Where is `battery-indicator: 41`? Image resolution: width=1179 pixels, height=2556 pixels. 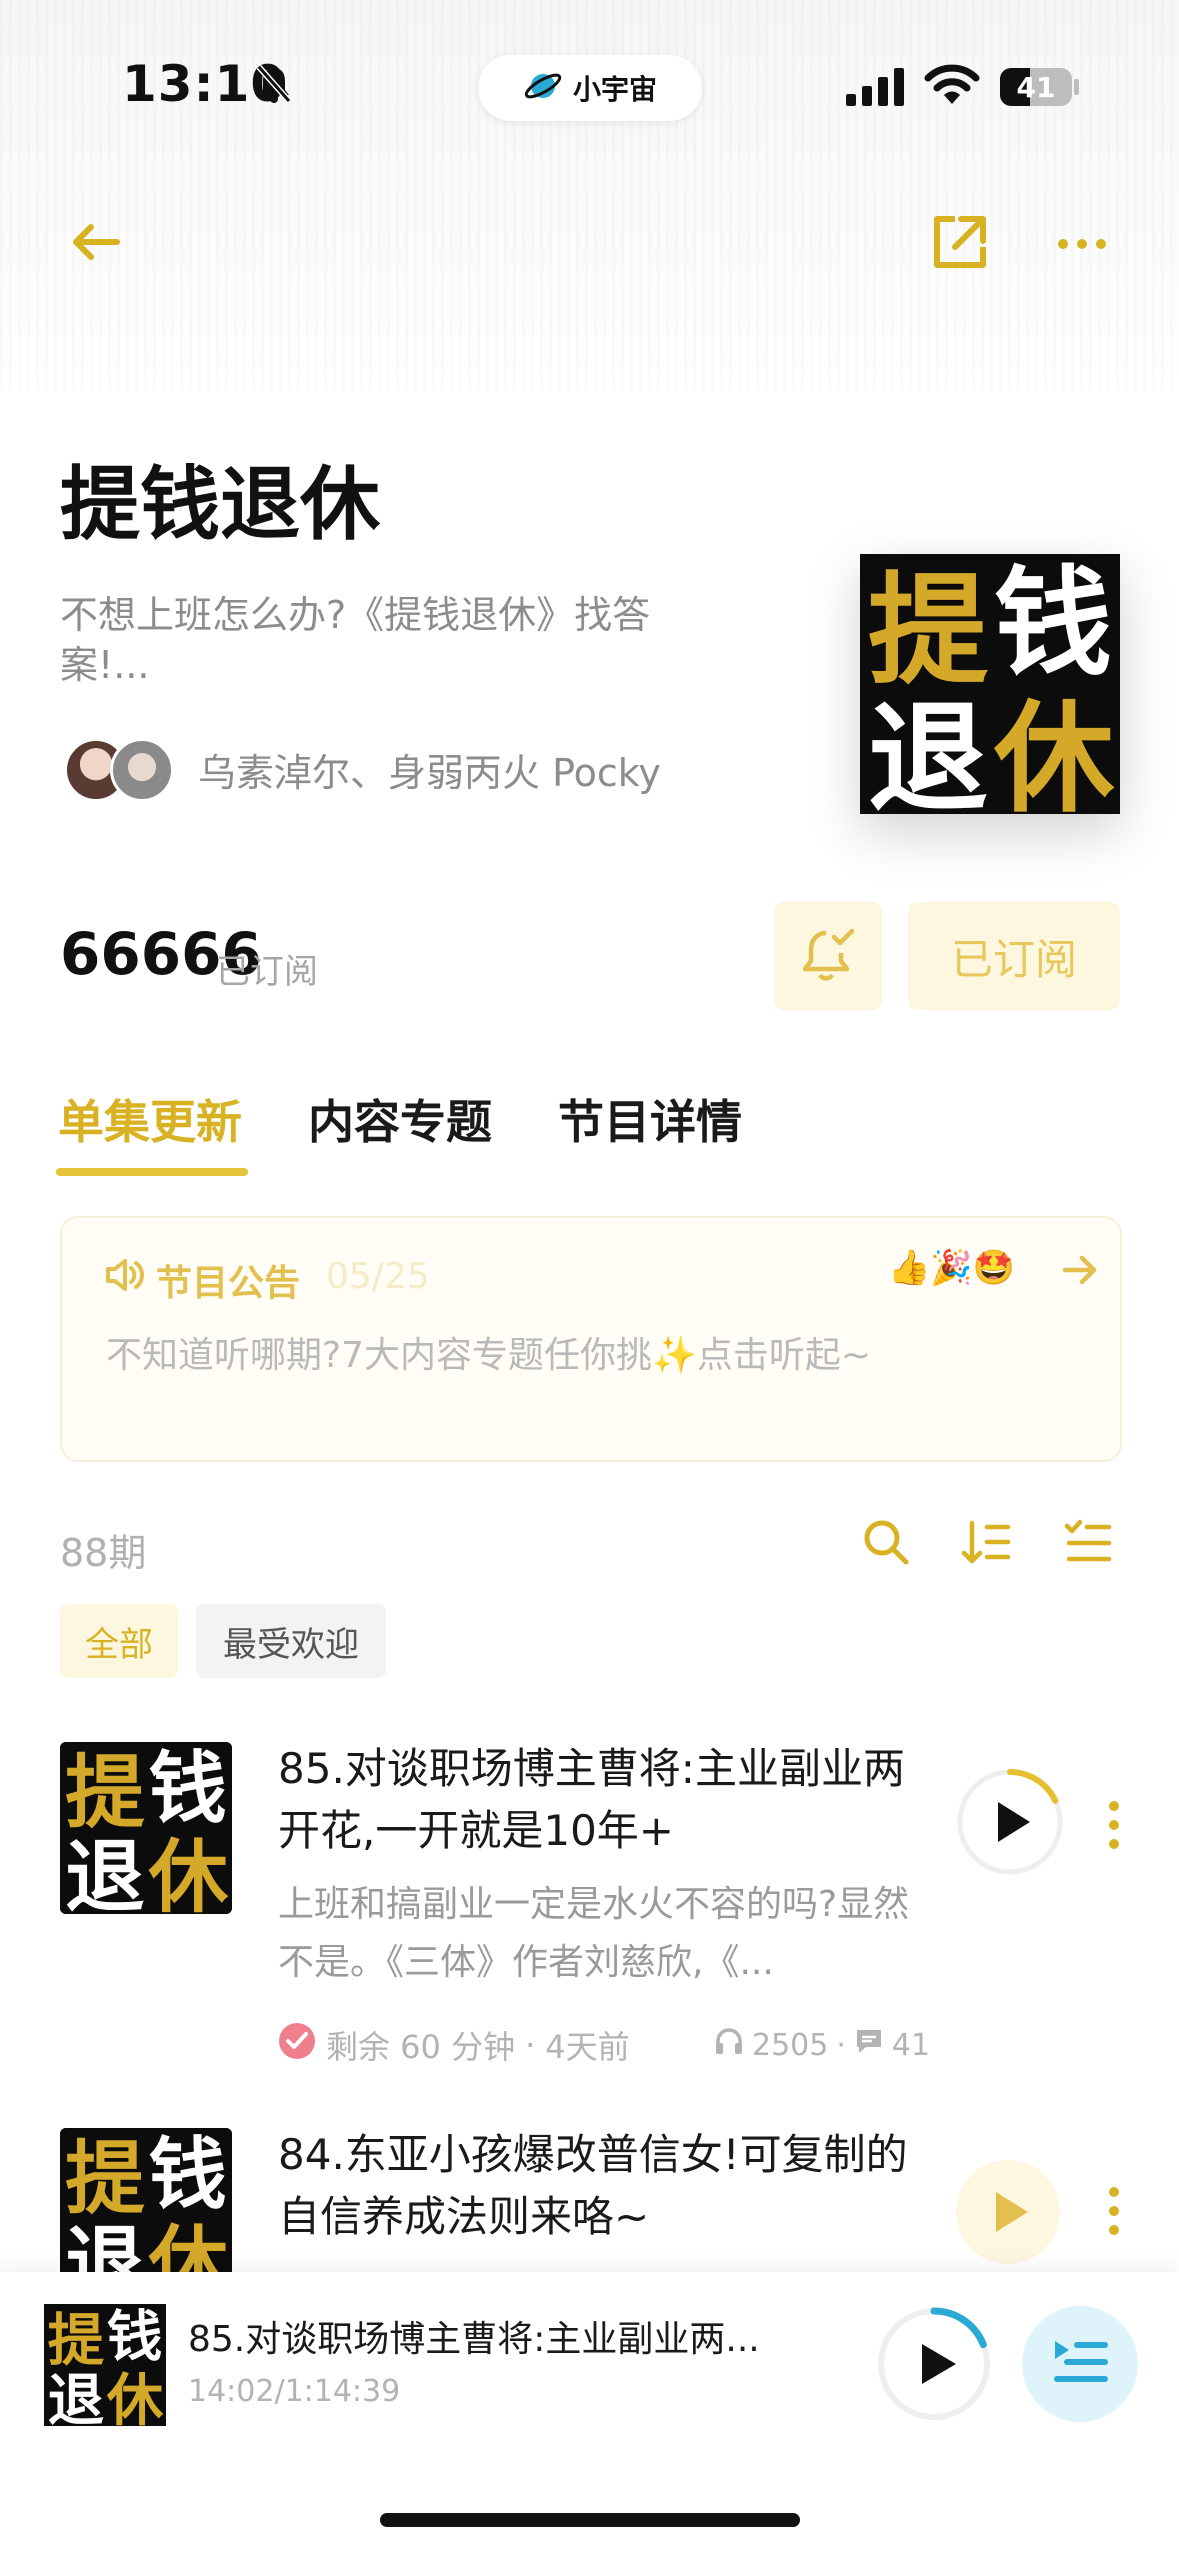
battery-indicator: 41 is located at coordinates (1036, 87).